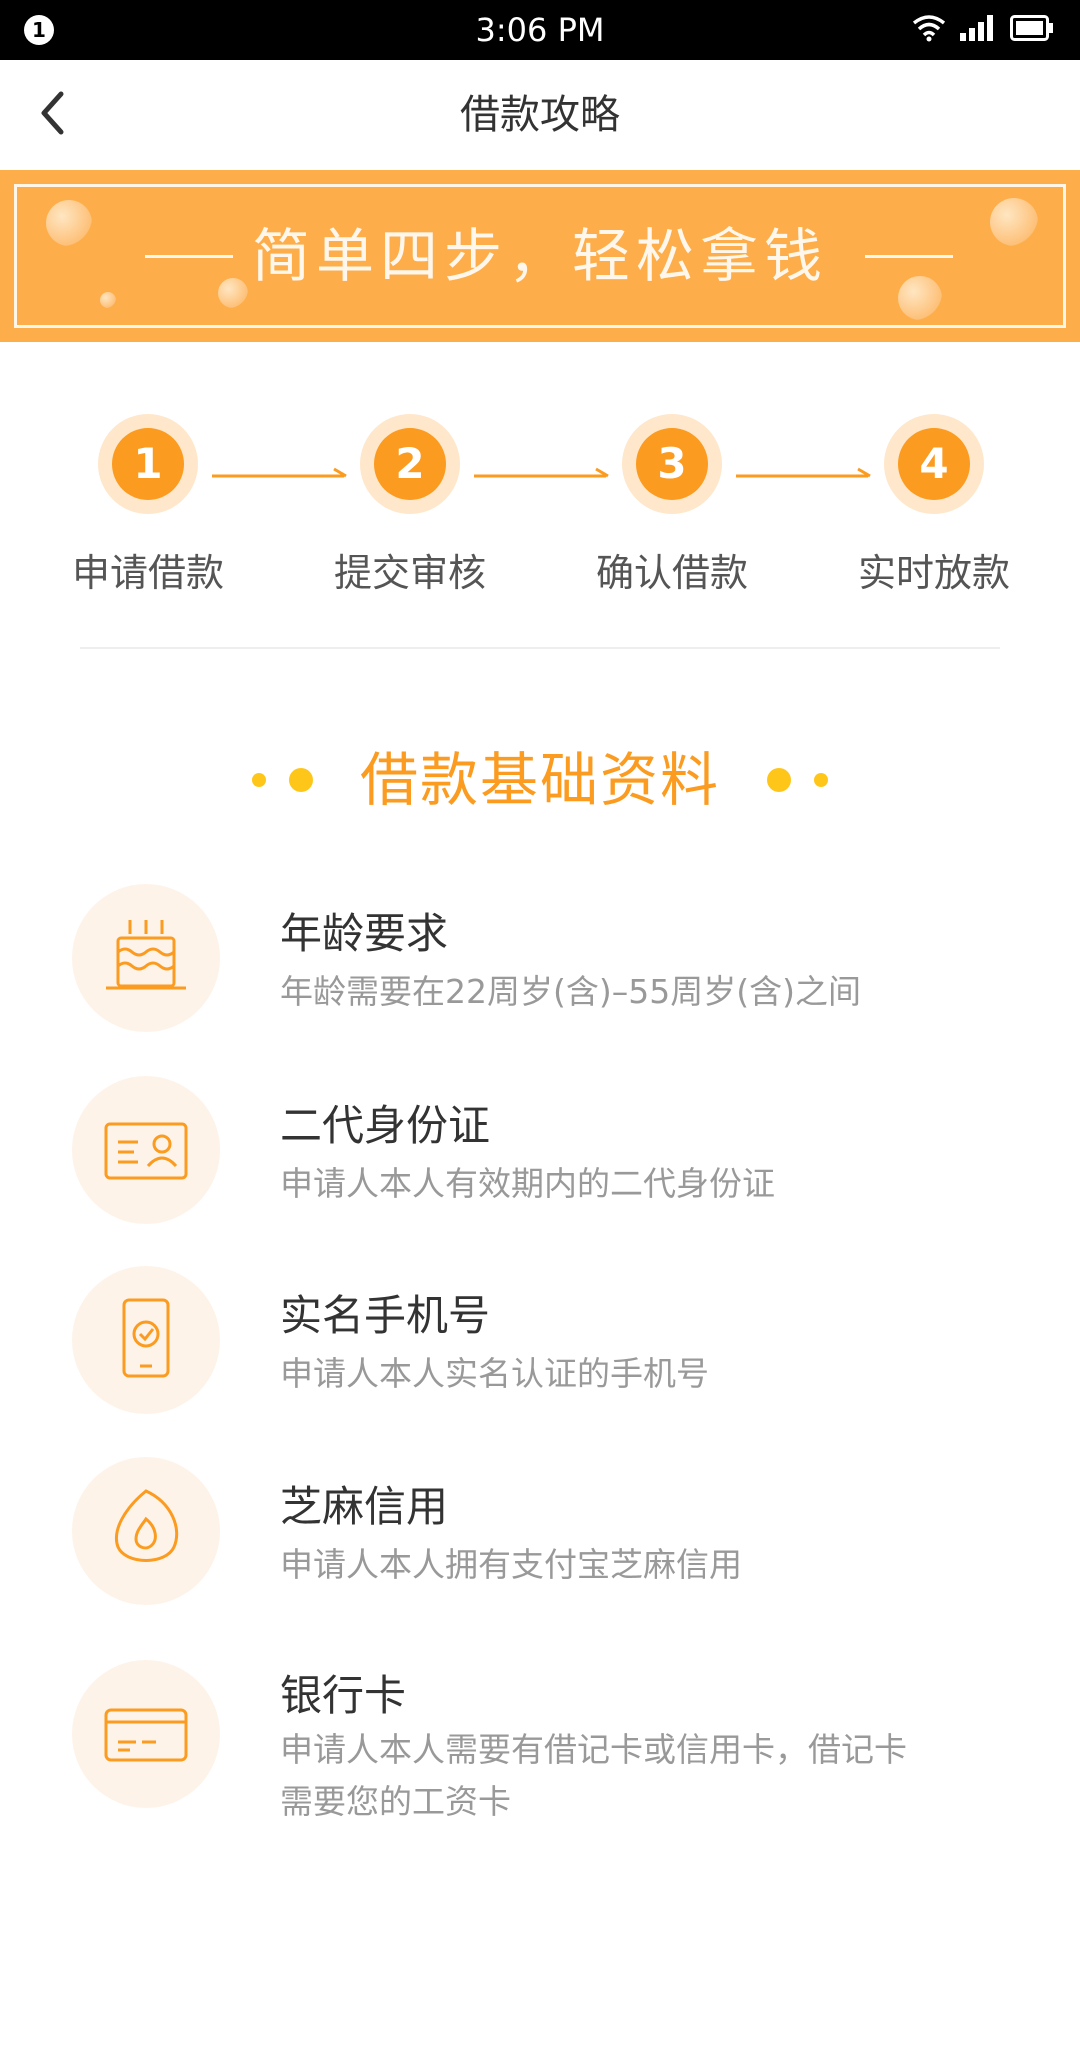 The width and height of the screenshot is (1080, 2060). What do you see at coordinates (540, 500) in the screenshot?
I see `steps: 1 申请借款 2 提交审核 3 确认借款 4 实时放款` at bounding box center [540, 500].